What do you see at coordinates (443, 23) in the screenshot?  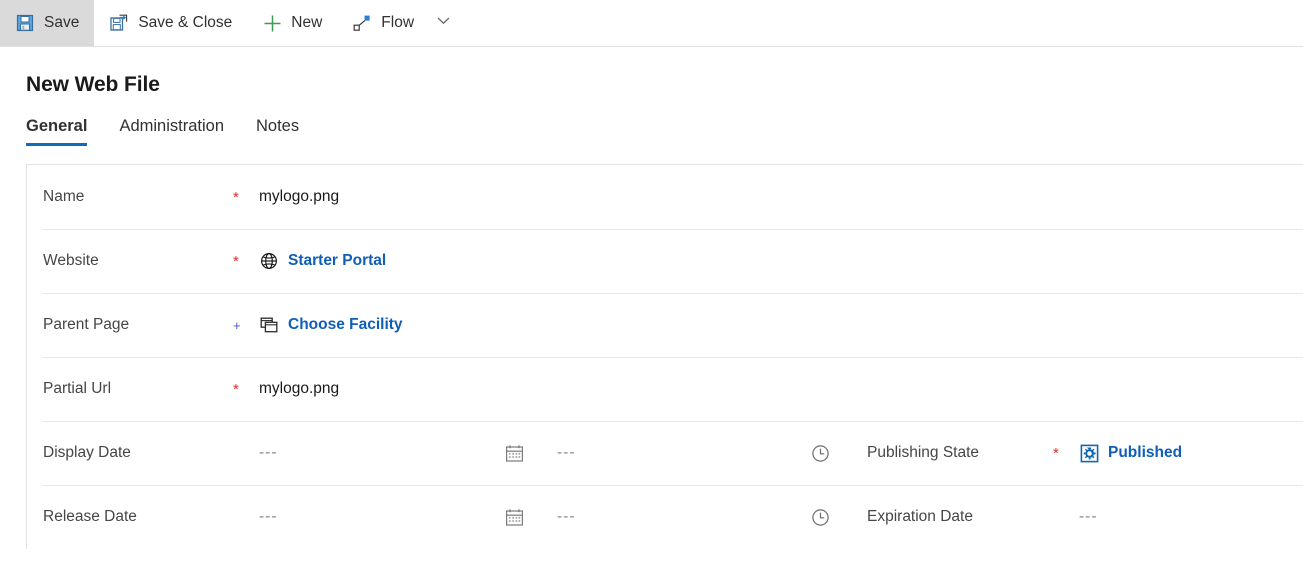 I see `chevron-down-icon` at bounding box center [443, 23].